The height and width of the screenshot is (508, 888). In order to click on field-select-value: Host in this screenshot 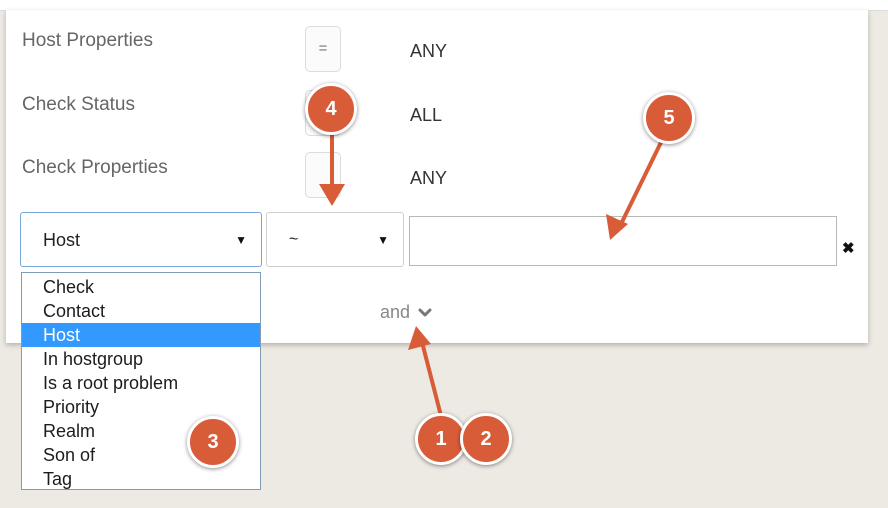, I will do `click(62, 240)`.